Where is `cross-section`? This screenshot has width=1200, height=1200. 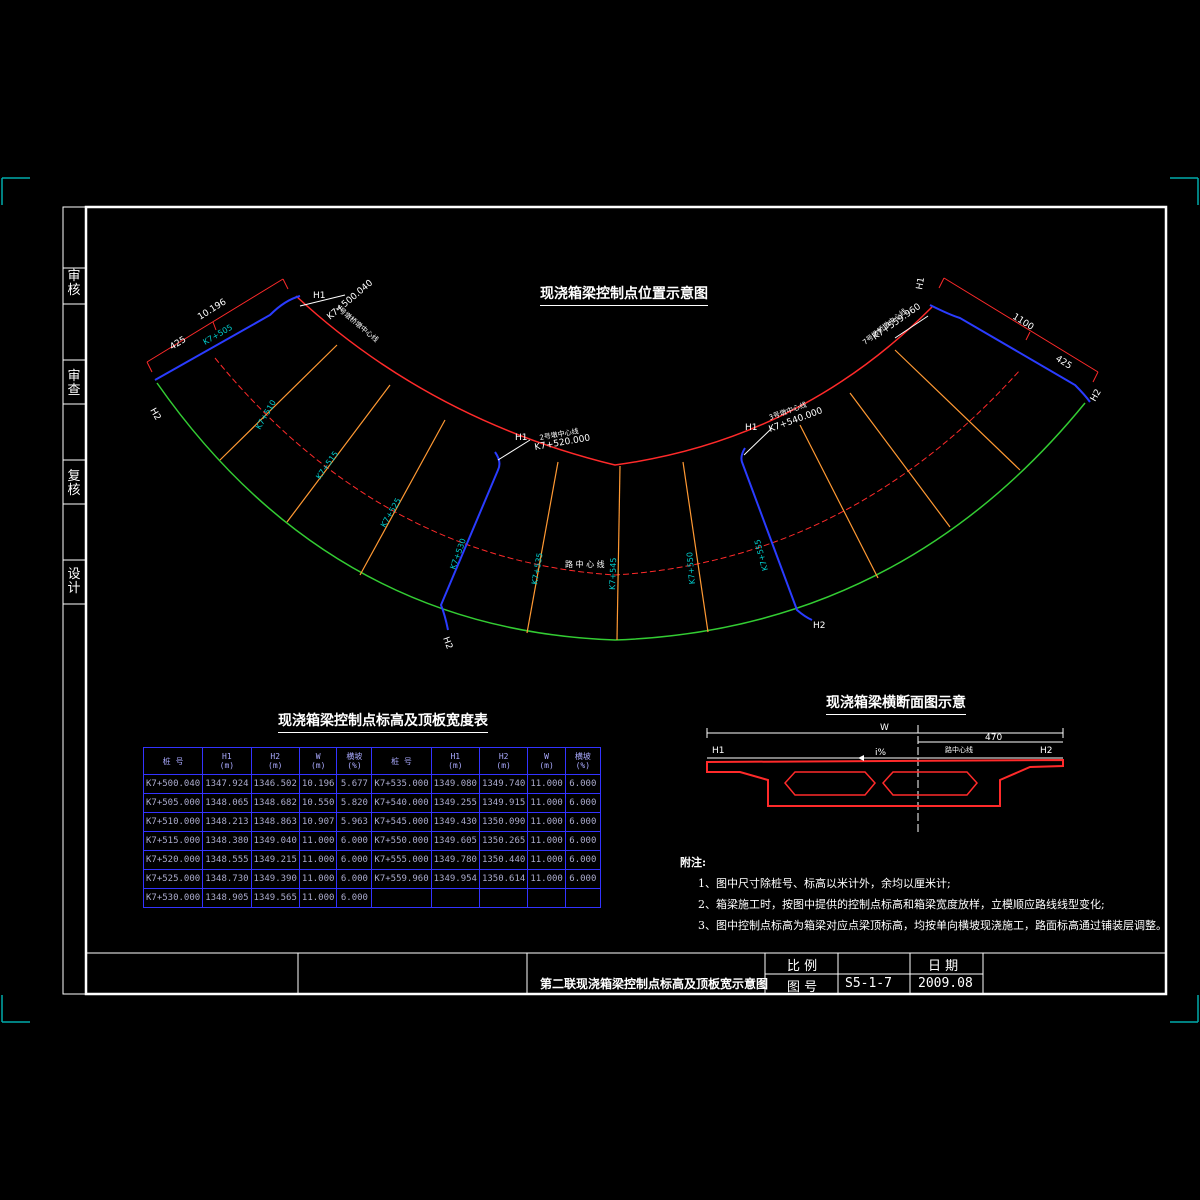
cross-section is located at coordinates (885, 780).